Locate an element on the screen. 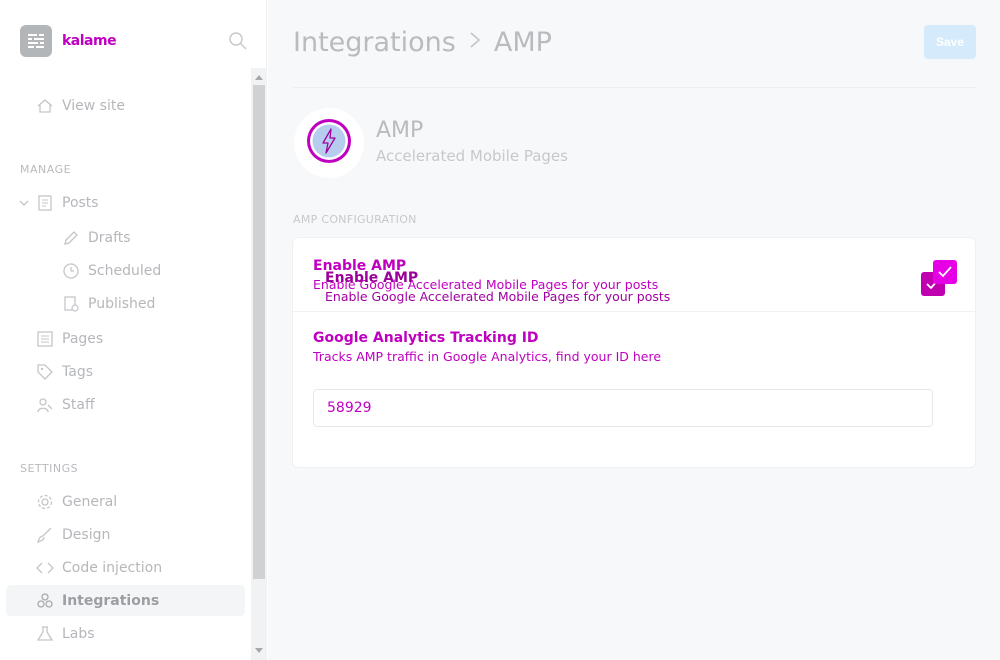 The width and height of the screenshot is (1000, 660). tag-icon is located at coordinates (45, 372).